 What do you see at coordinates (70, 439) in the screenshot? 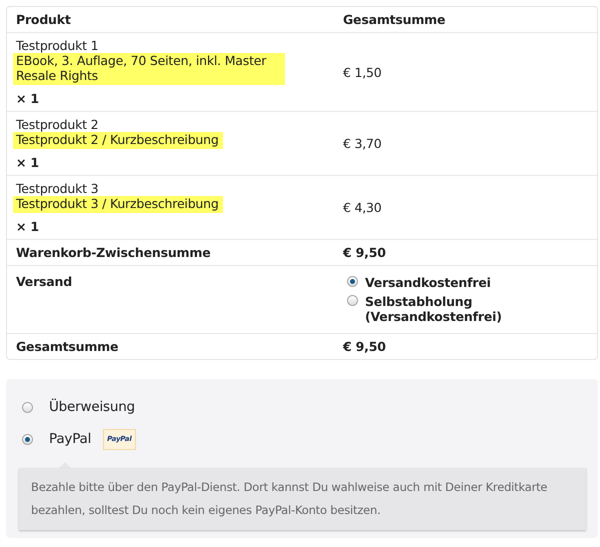
I see `payment-method-label: PayPal` at bounding box center [70, 439].